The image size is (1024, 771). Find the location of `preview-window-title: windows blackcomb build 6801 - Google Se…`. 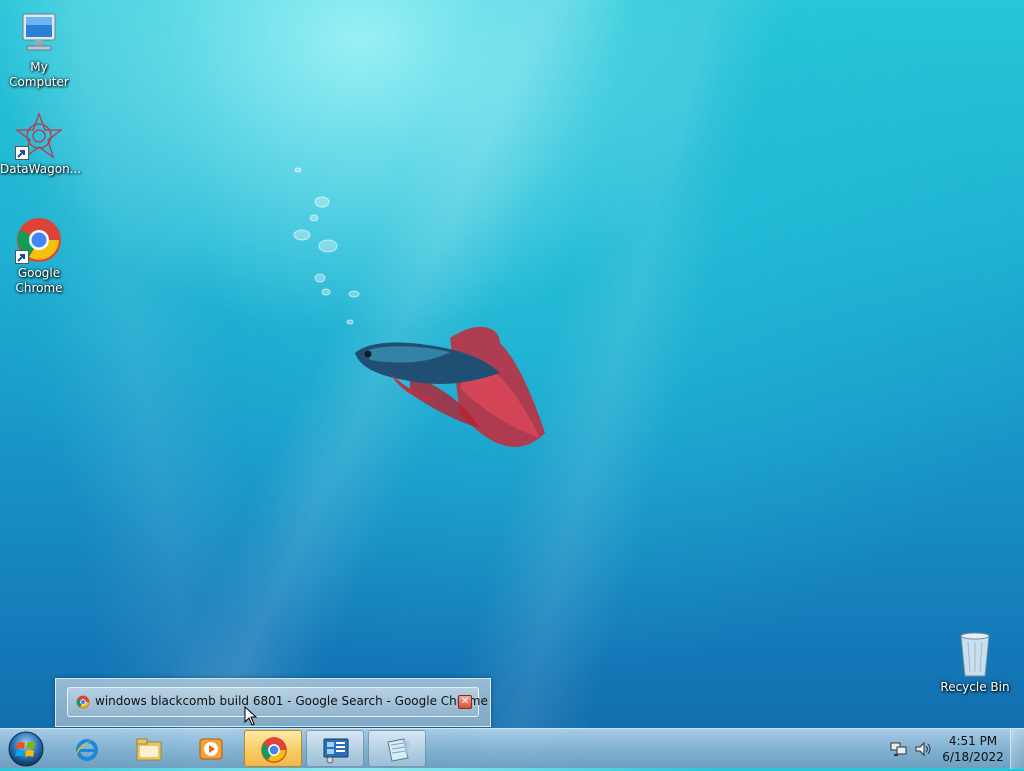

preview-window-title: windows blackcomb build 6801 - Google Se… is located at coordinates (291, 701).